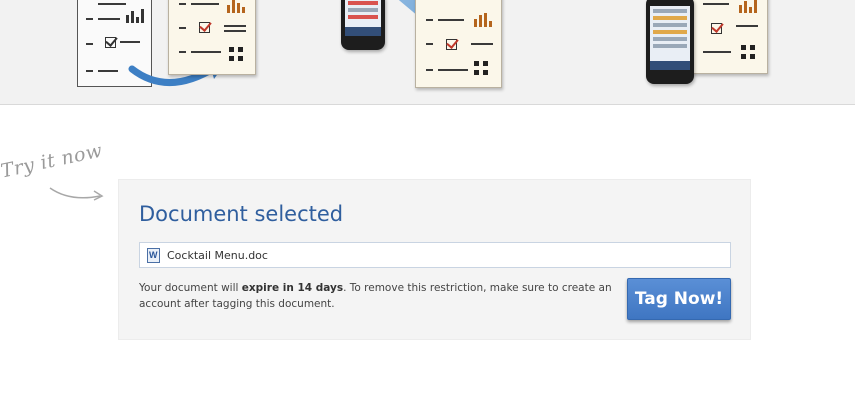  What do you see at coordinates (76, 194) in the screenshot?
I see `try-it-now-arrow-icon` at bounding box center [76, 194].